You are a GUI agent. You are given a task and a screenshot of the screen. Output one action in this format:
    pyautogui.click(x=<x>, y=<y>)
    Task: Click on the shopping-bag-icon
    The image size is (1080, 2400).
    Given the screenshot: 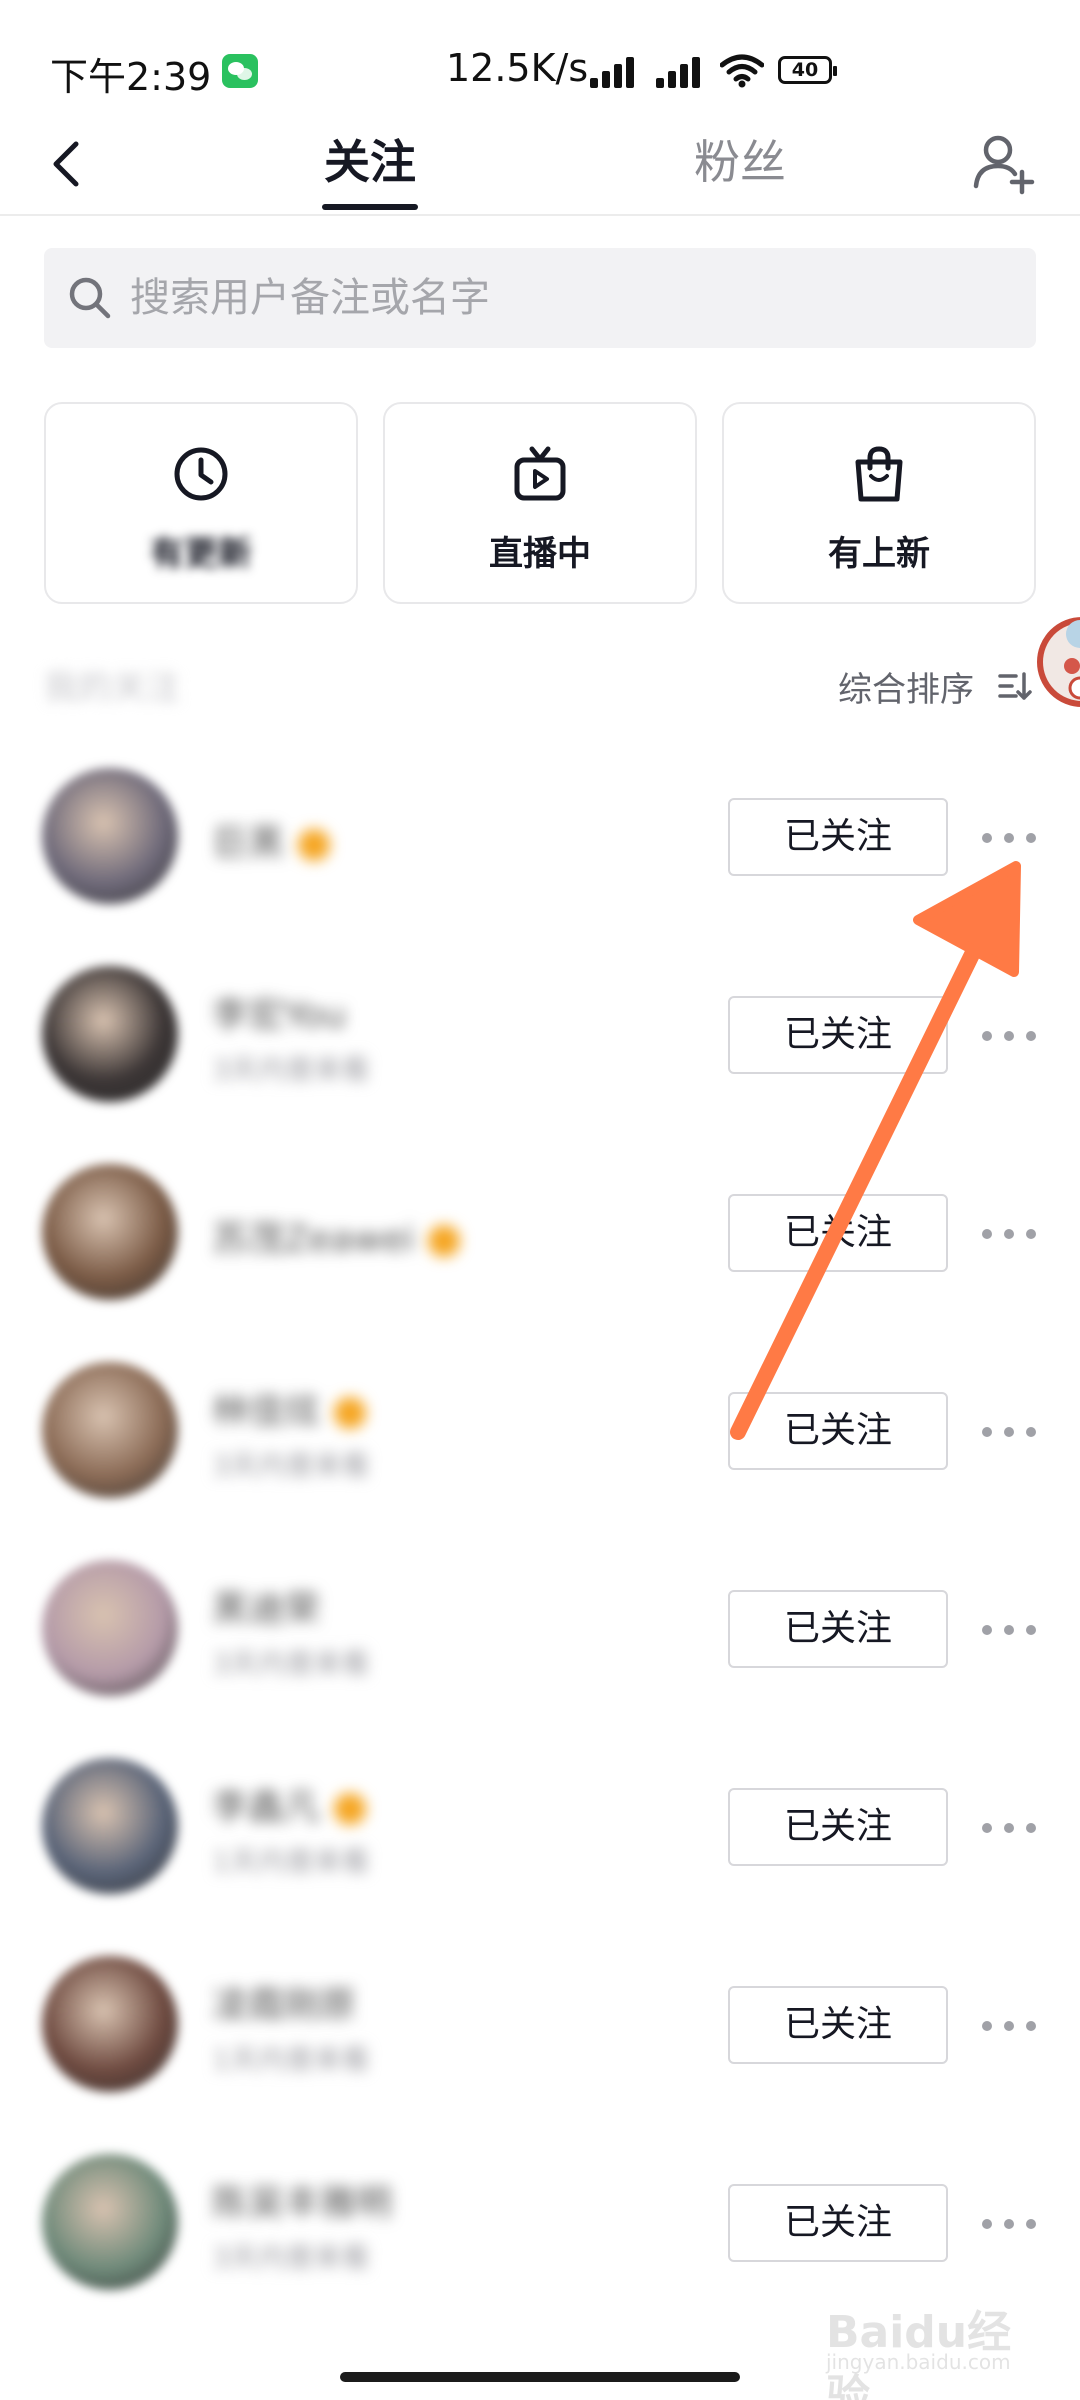 What is the action you would take?
    pyautogui.click(x=879, y=474)
    